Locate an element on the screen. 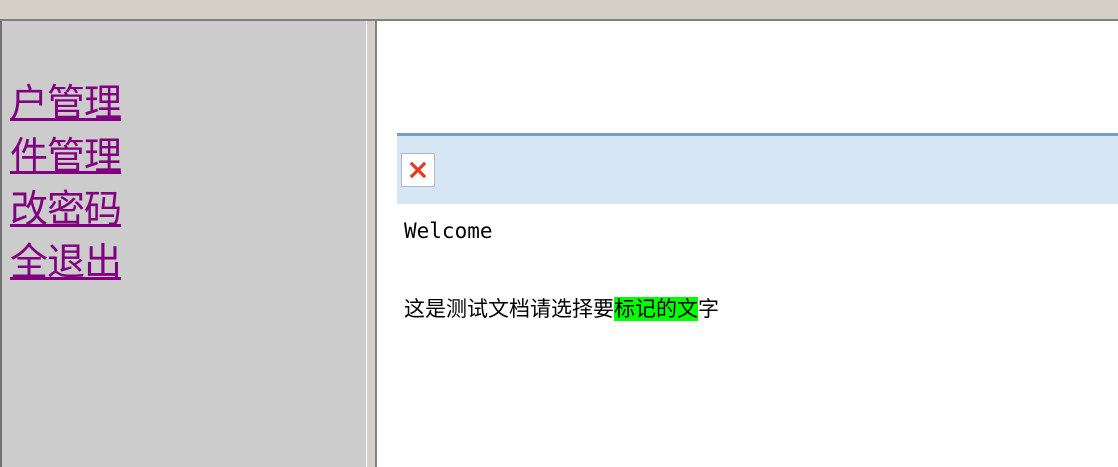  tab-close-button is located at coordinates (418, 170).